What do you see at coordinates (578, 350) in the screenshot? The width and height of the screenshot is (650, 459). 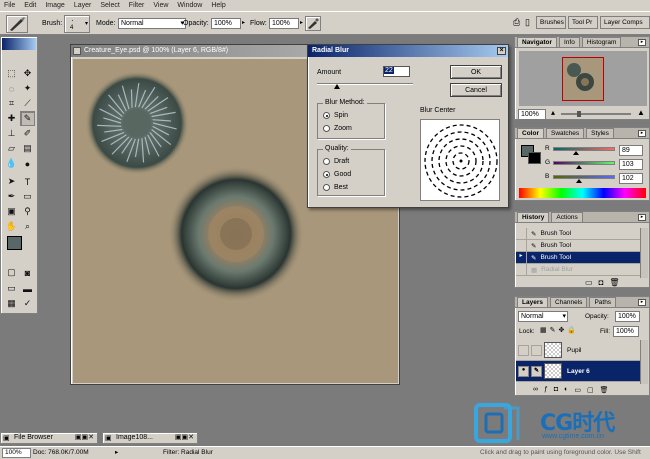 I see `layer-row-pupil: Pupil` at bounding box center [578, 350].